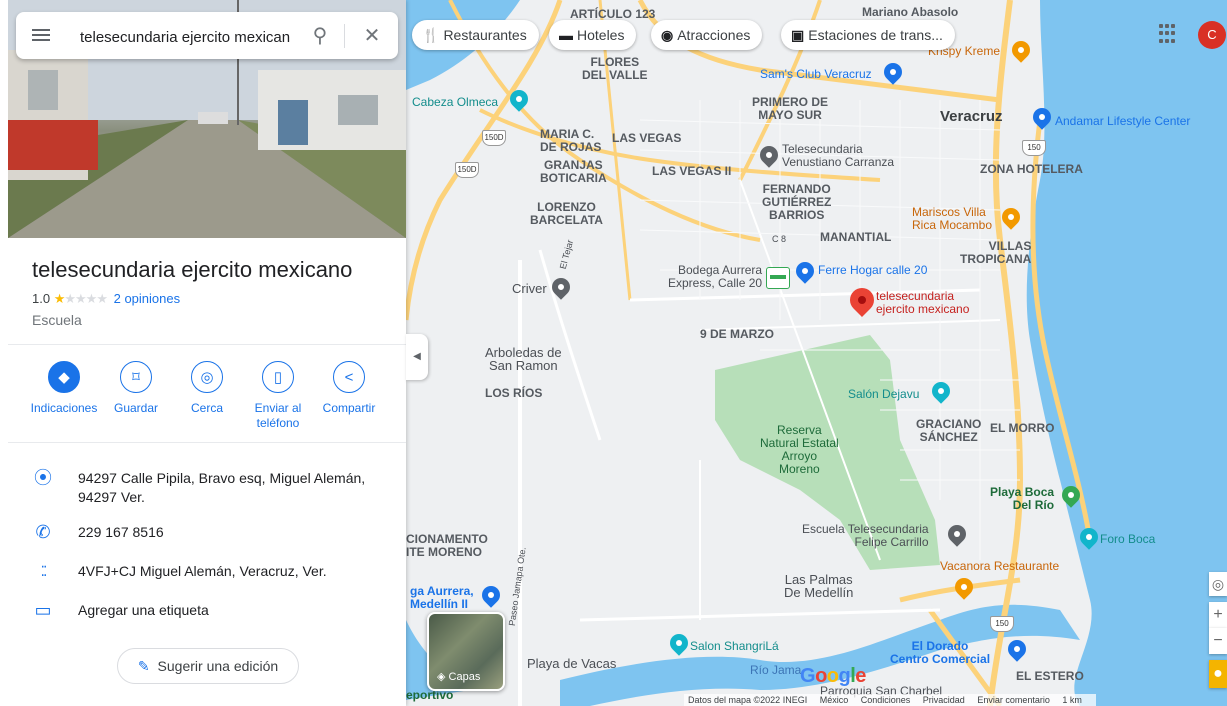  What do you see at coordinates (1034, 148) in the screenshot?
I see `highway-shield-icon: 150` at bounding box center [1034, 148].